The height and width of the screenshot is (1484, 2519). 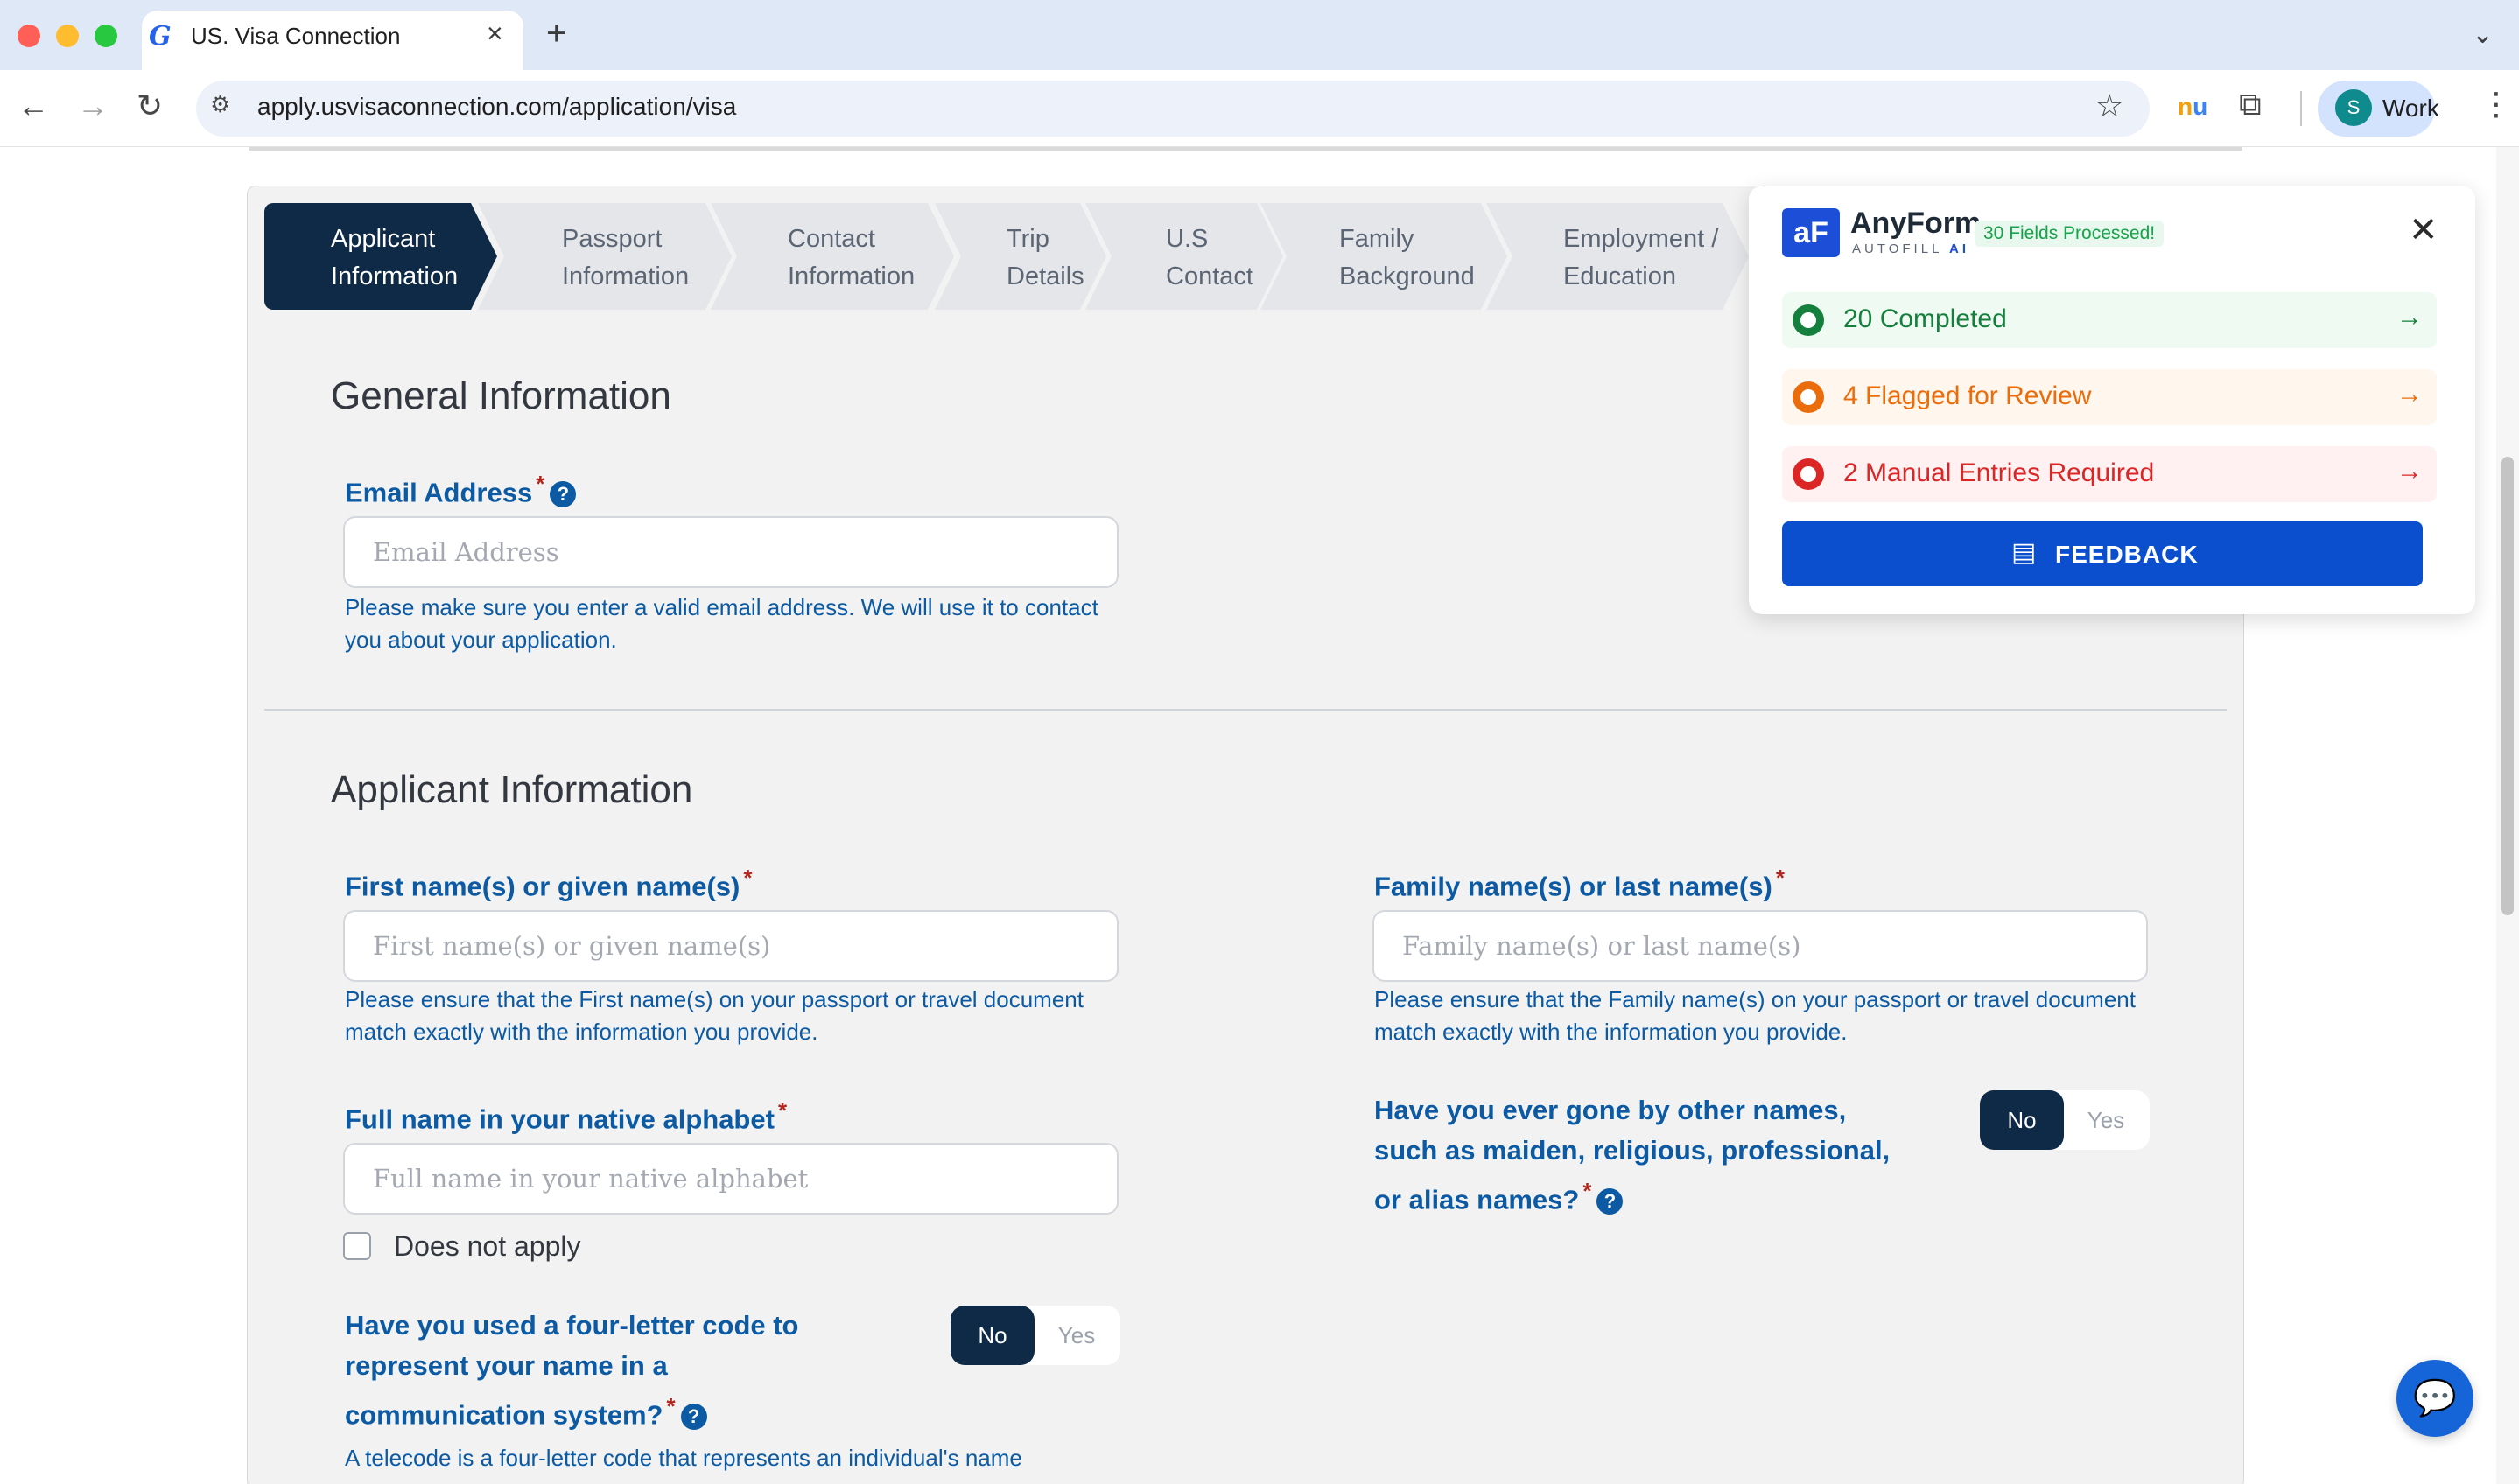 I want to click on completed-arrow-icon: →, so click(x=2409, y=317).